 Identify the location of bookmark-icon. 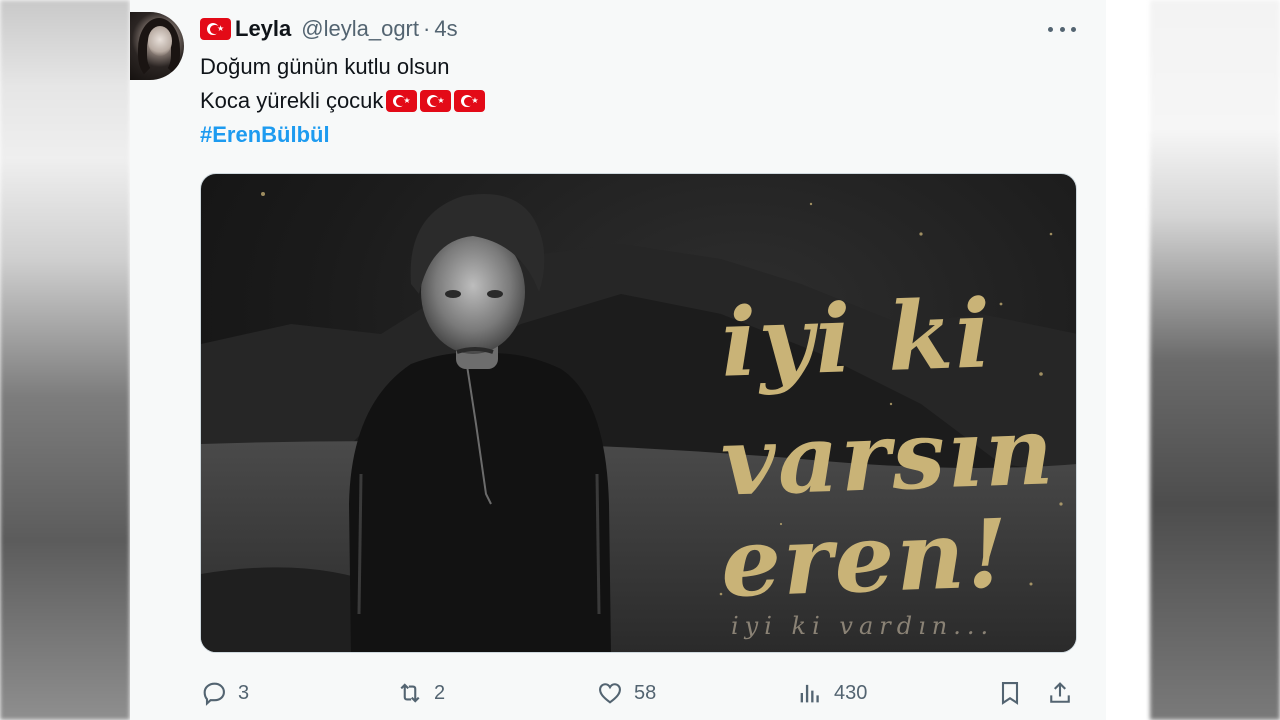
(1010, 693).